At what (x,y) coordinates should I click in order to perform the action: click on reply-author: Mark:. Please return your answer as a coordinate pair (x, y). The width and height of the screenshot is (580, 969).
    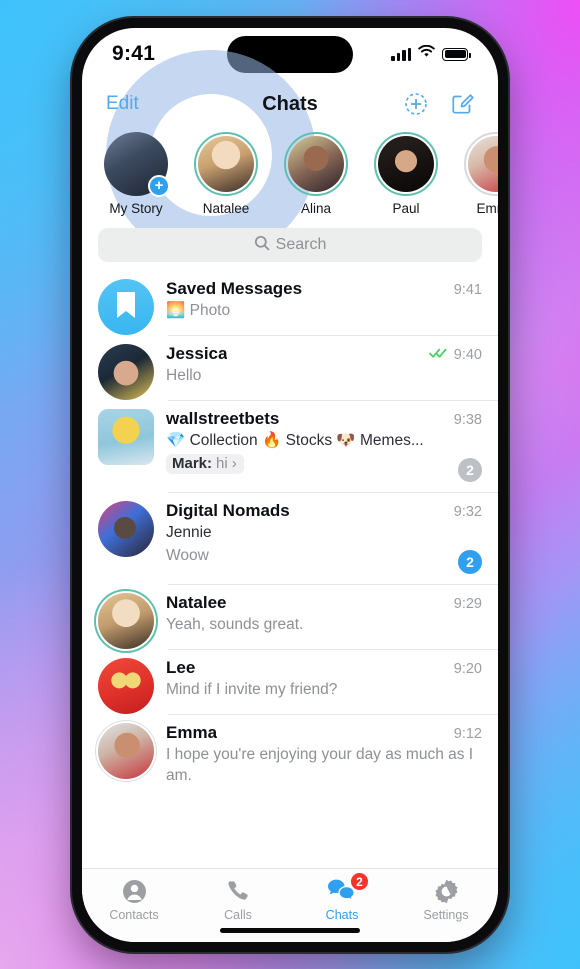
    Looking at the image, I should click on (192, 464).